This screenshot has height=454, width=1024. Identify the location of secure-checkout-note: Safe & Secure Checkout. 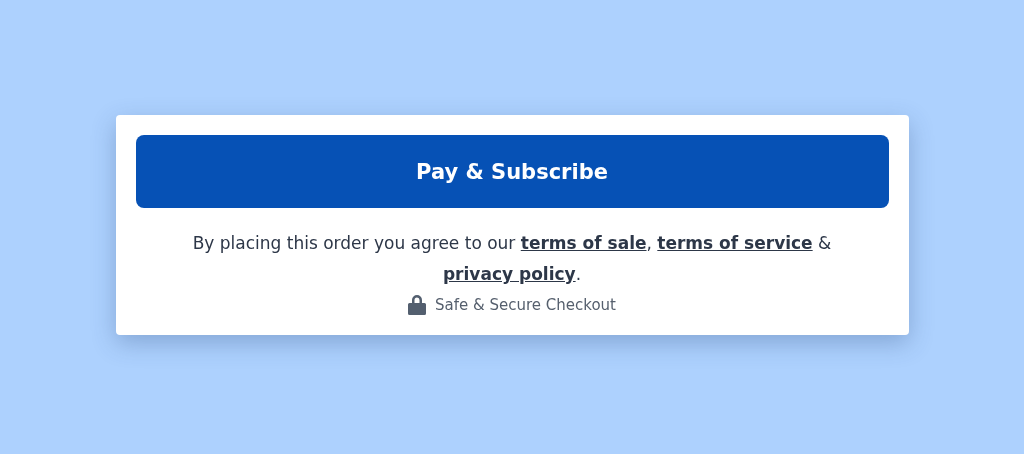
(525, 304).